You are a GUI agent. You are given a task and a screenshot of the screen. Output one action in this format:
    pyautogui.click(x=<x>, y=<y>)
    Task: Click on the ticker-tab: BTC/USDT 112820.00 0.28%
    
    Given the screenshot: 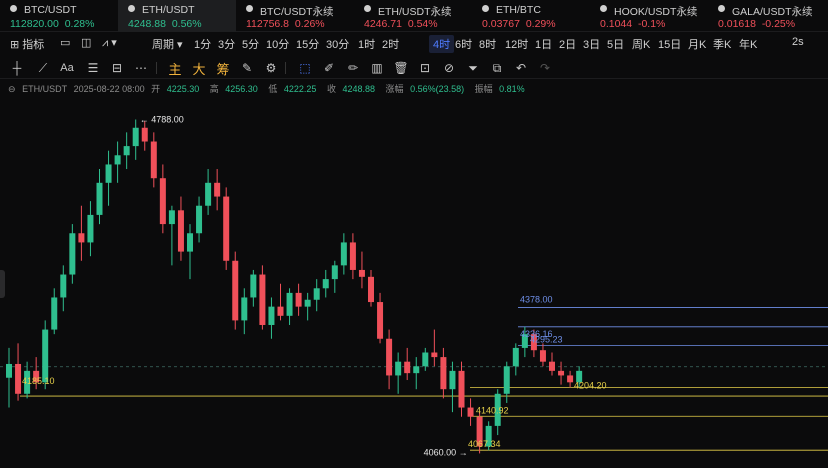 What is the action you would take?
    pyautogui.click(x=59, y=16)
    